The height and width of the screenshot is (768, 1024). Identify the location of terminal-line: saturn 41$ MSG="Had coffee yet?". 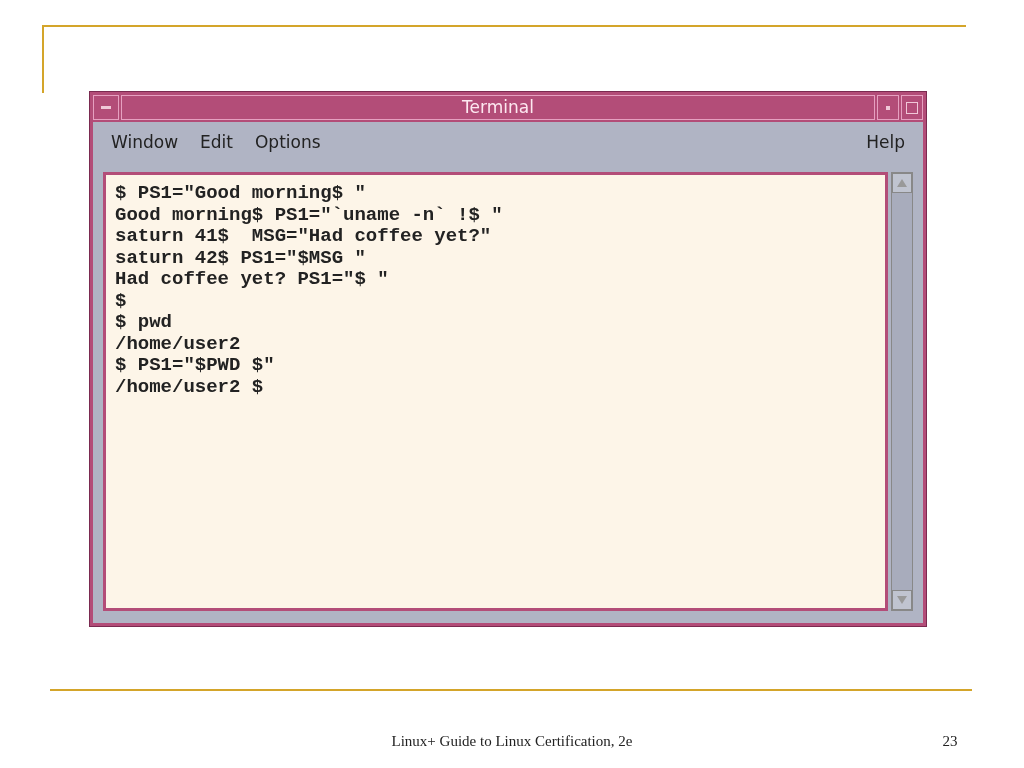
(303, 237).